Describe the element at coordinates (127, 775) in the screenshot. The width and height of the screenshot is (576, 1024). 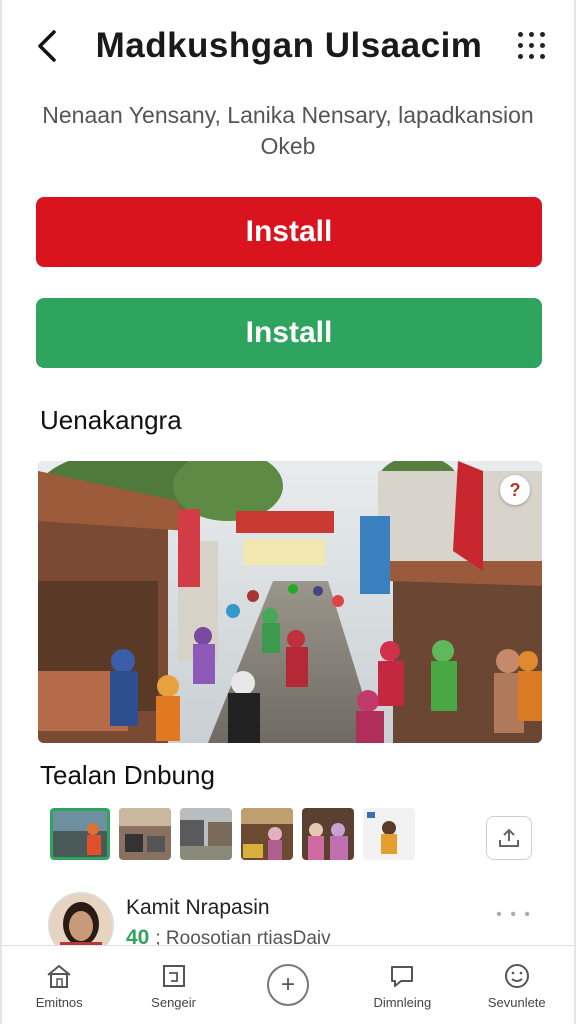
I see `thumbs-section-title: Tealan Dnbung` at that location.